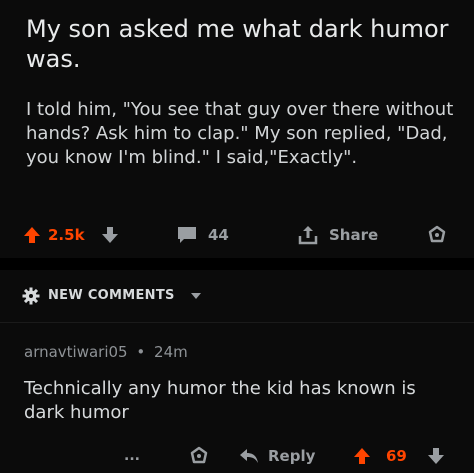 The width and height of the screenshot is (474, 473). What do you see at coordinates (354, 235) in the screenshot?
I see `share-label: Share` at bounding box center [354, 235].